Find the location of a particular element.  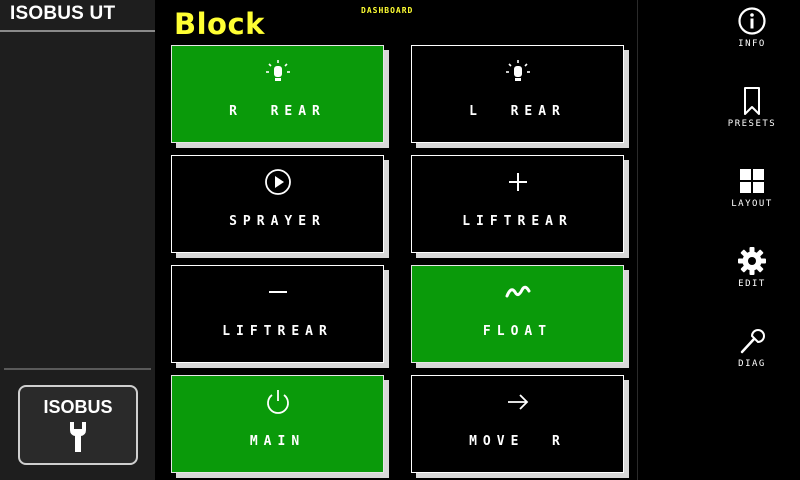

tile-sprayer: SPRAYER is located at coordinates (277, 204).